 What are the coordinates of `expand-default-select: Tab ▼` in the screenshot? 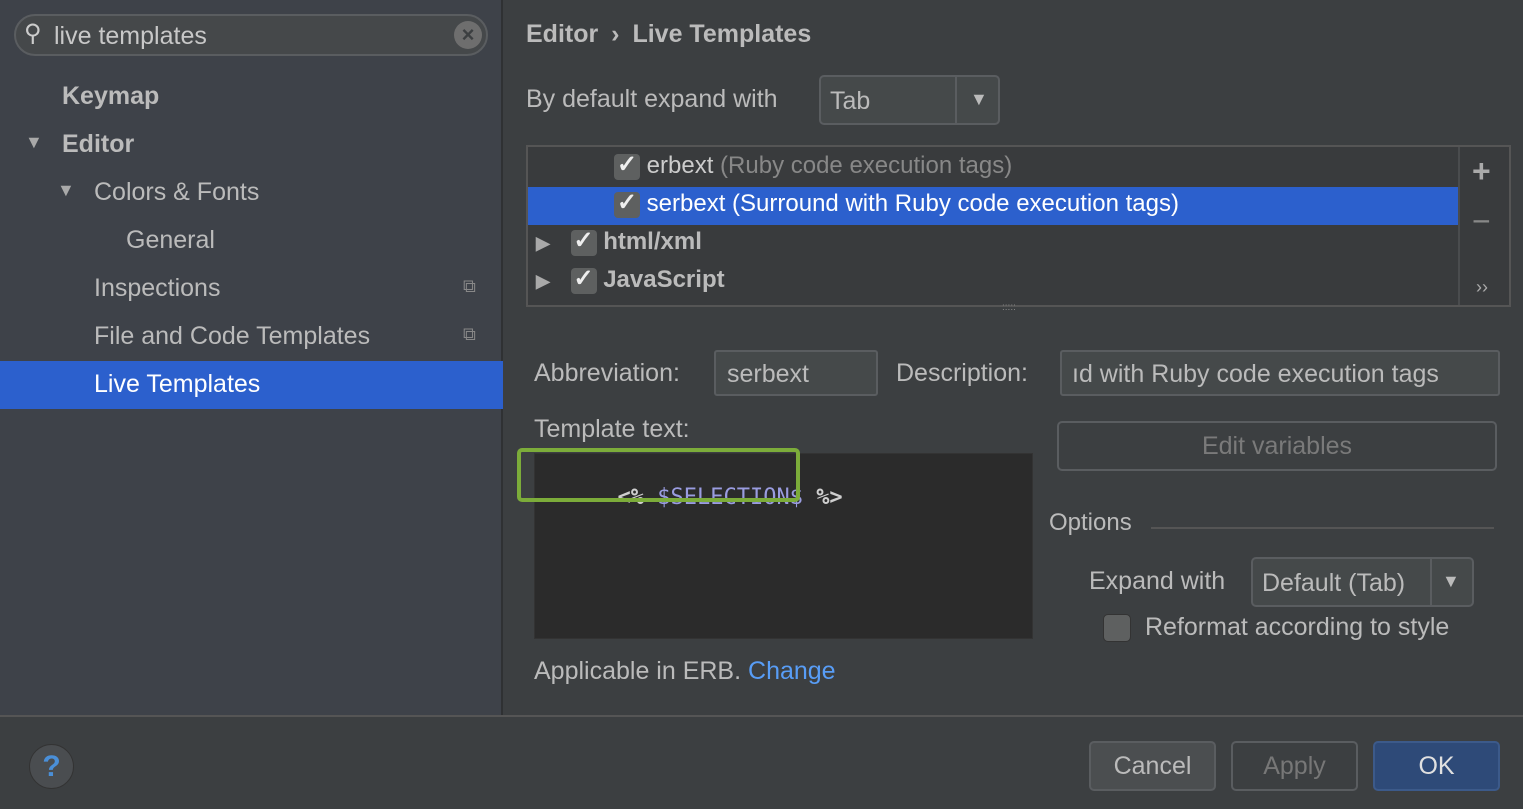 It's located at (909, 100).